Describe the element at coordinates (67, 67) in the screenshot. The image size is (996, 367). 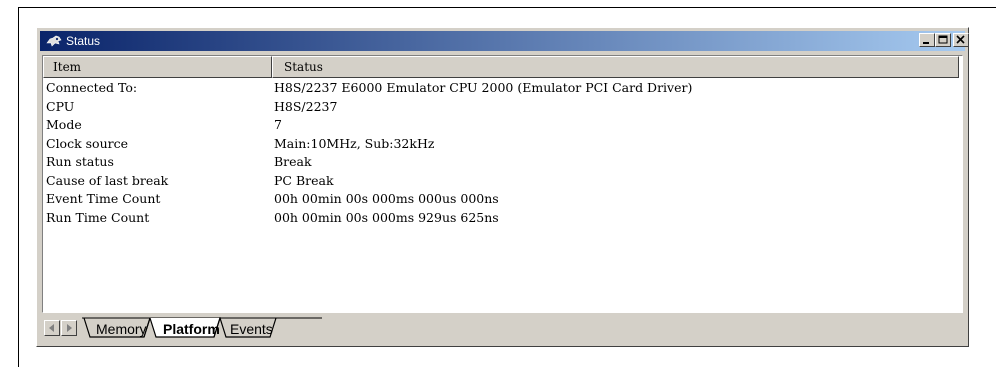
I see `column-header-item-label: Item` at that location.